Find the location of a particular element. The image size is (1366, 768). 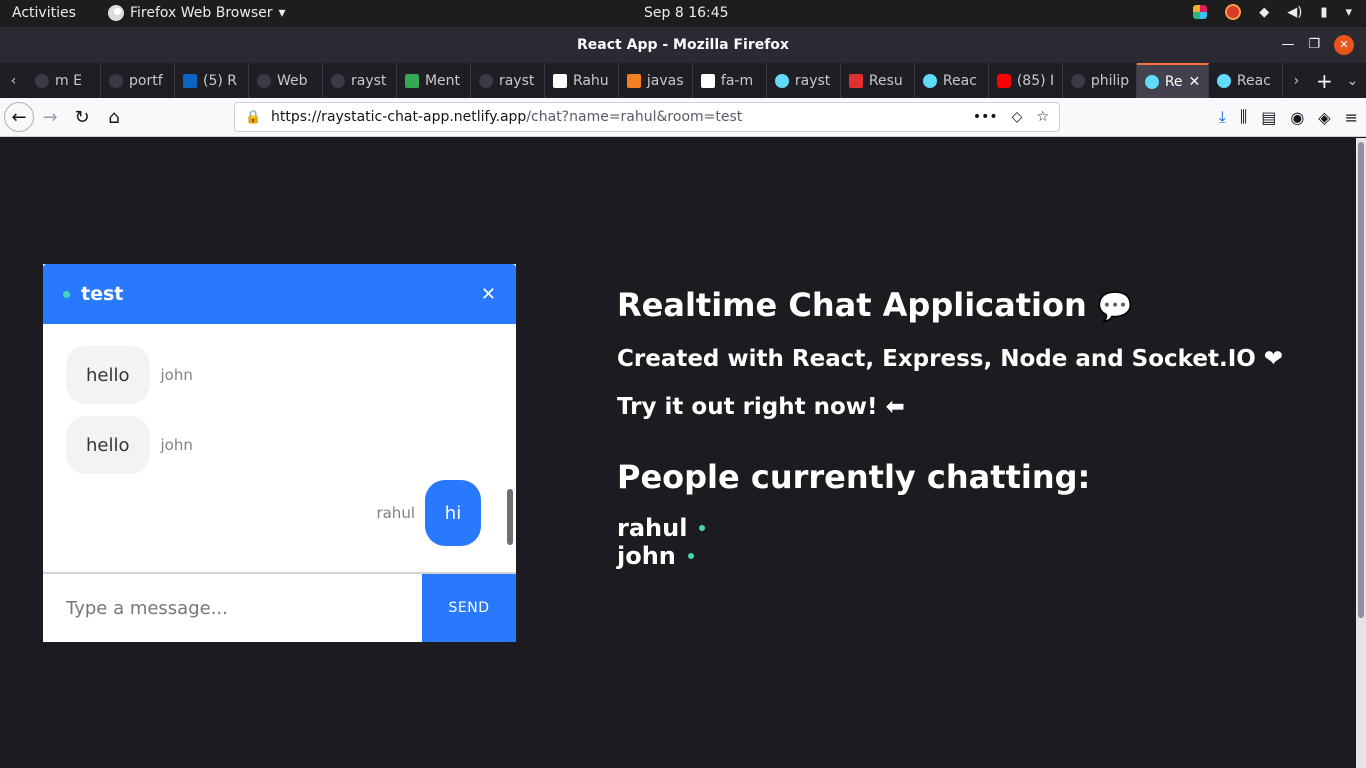

page-scrollbar-thumb is located at coordinates (1361, 380).